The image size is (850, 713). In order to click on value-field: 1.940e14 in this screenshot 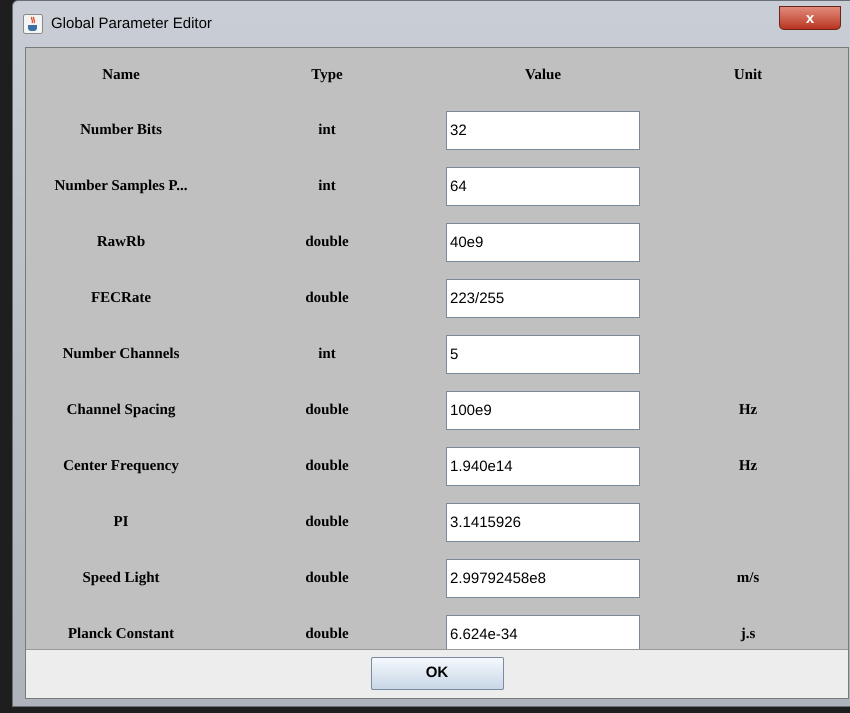, I will do `click(543, 466)`.